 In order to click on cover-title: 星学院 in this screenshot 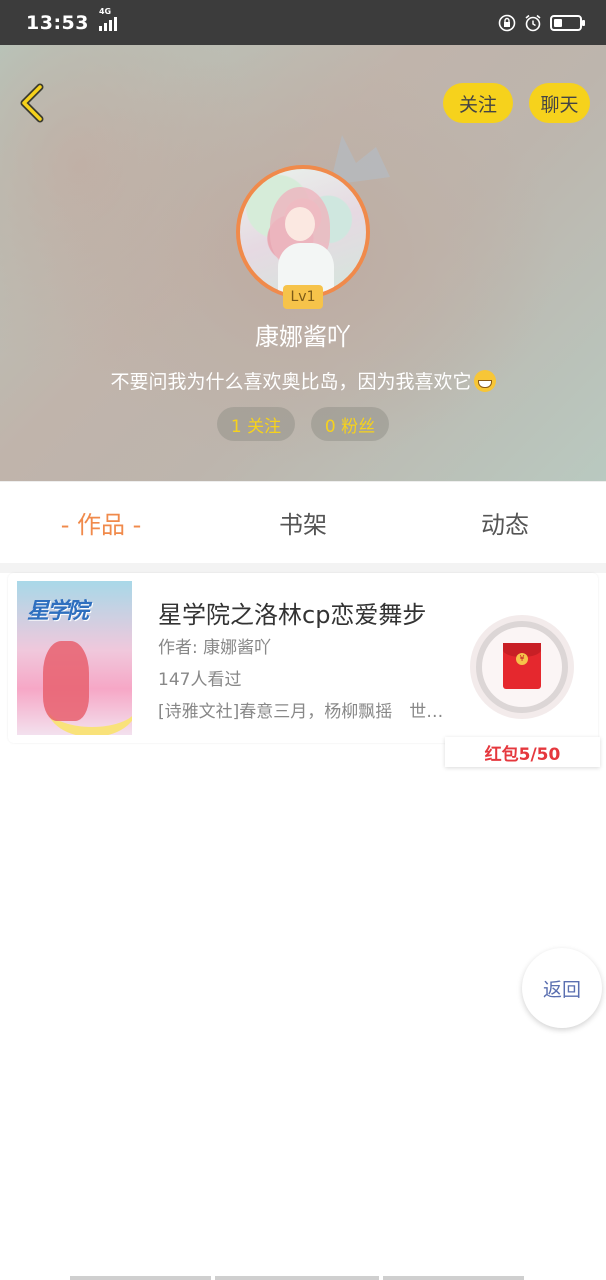, I will do `click(58, 611)`.